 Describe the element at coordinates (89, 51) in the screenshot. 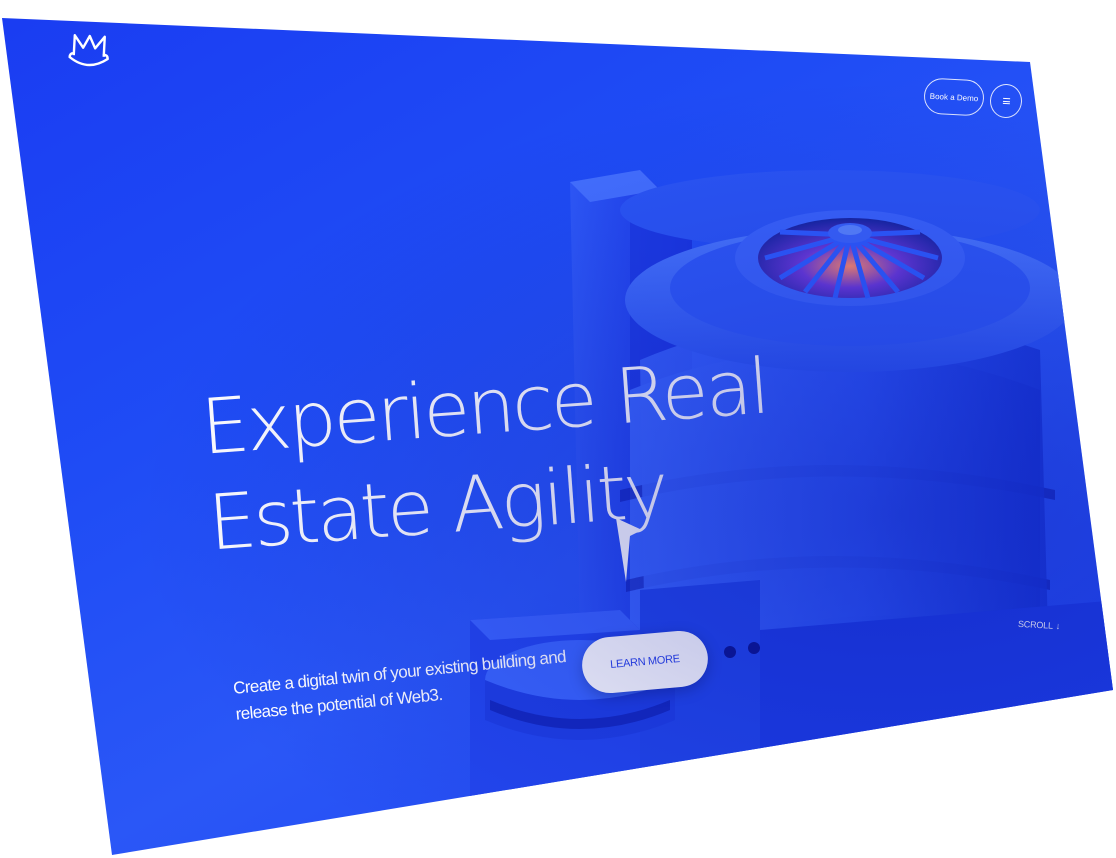

I see `m-crown-logo-icon` at that location.